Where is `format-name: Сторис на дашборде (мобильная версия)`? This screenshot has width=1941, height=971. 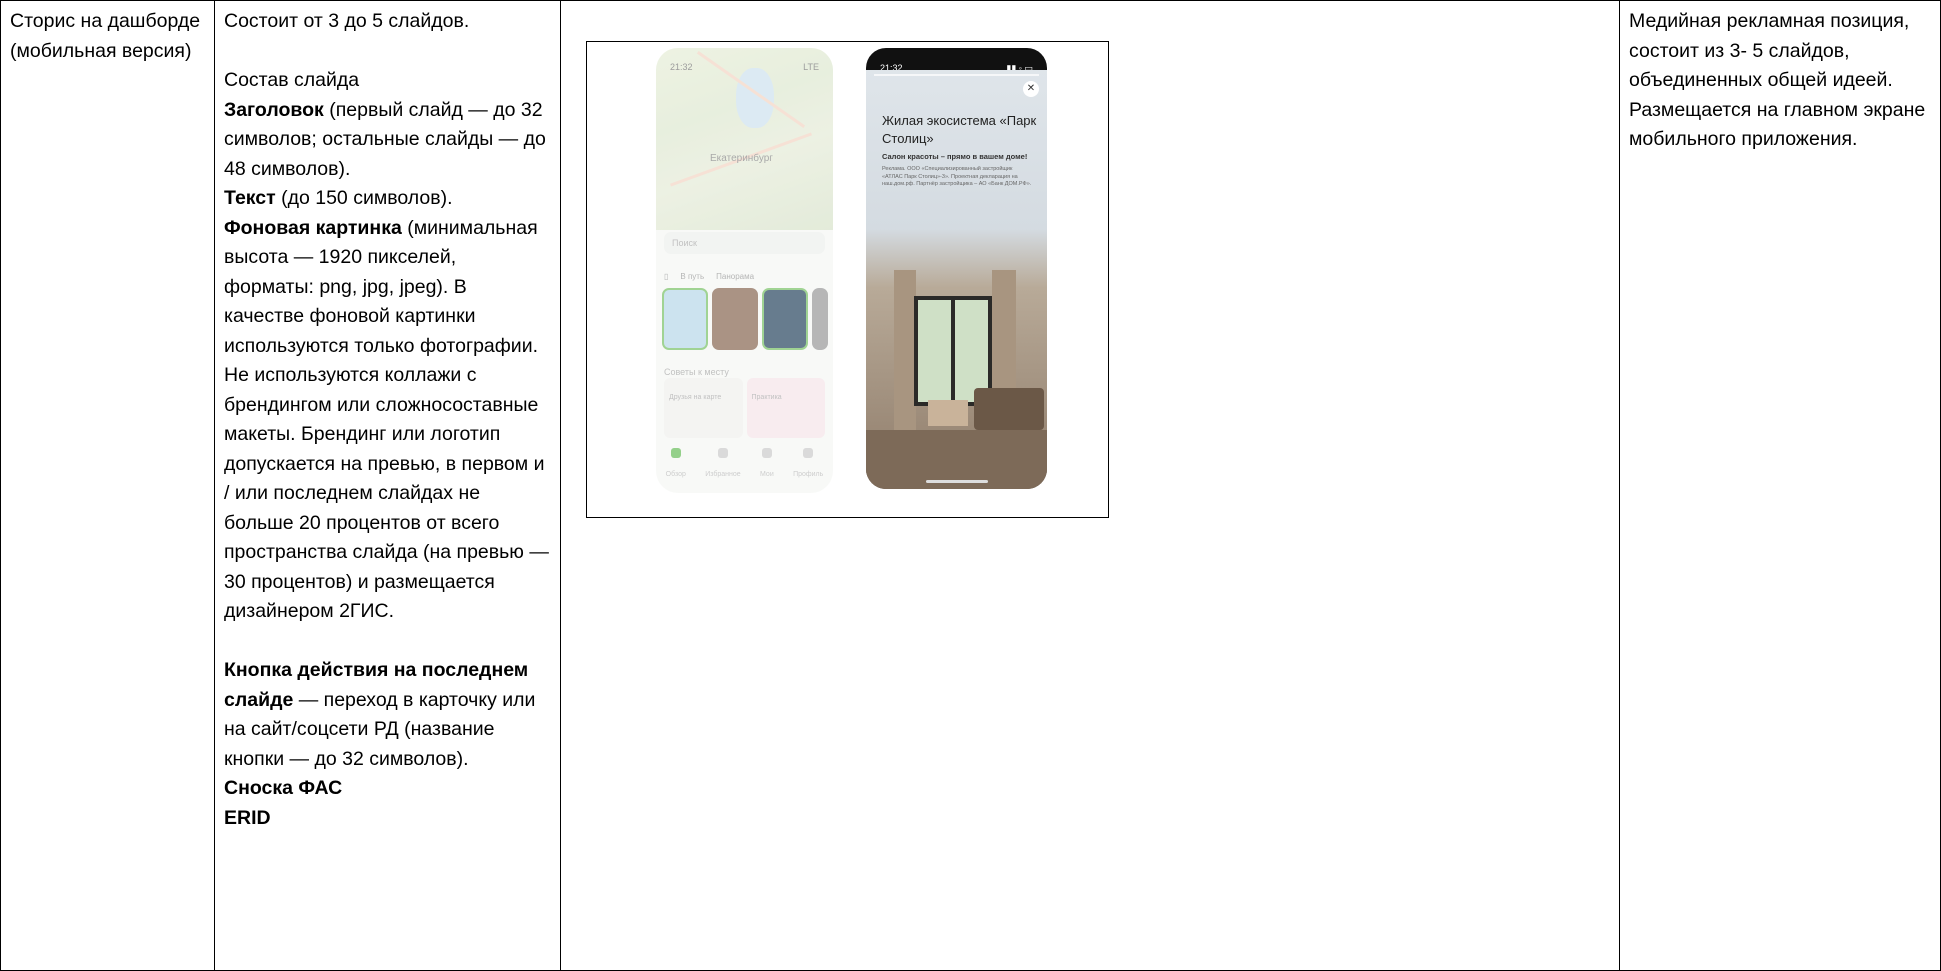
format-name: Сторис на дашборде (мобильная версия) is located at coordinates (105, 36).